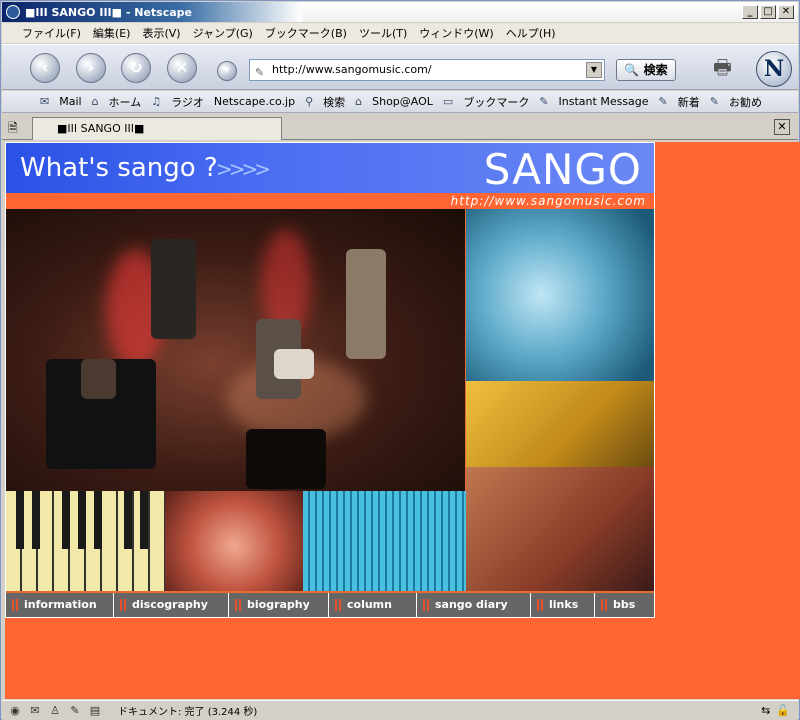 This screenshot has width=800, height=720. I want to click on status-indicators: ⇆ 🔓, so click(775, 710).